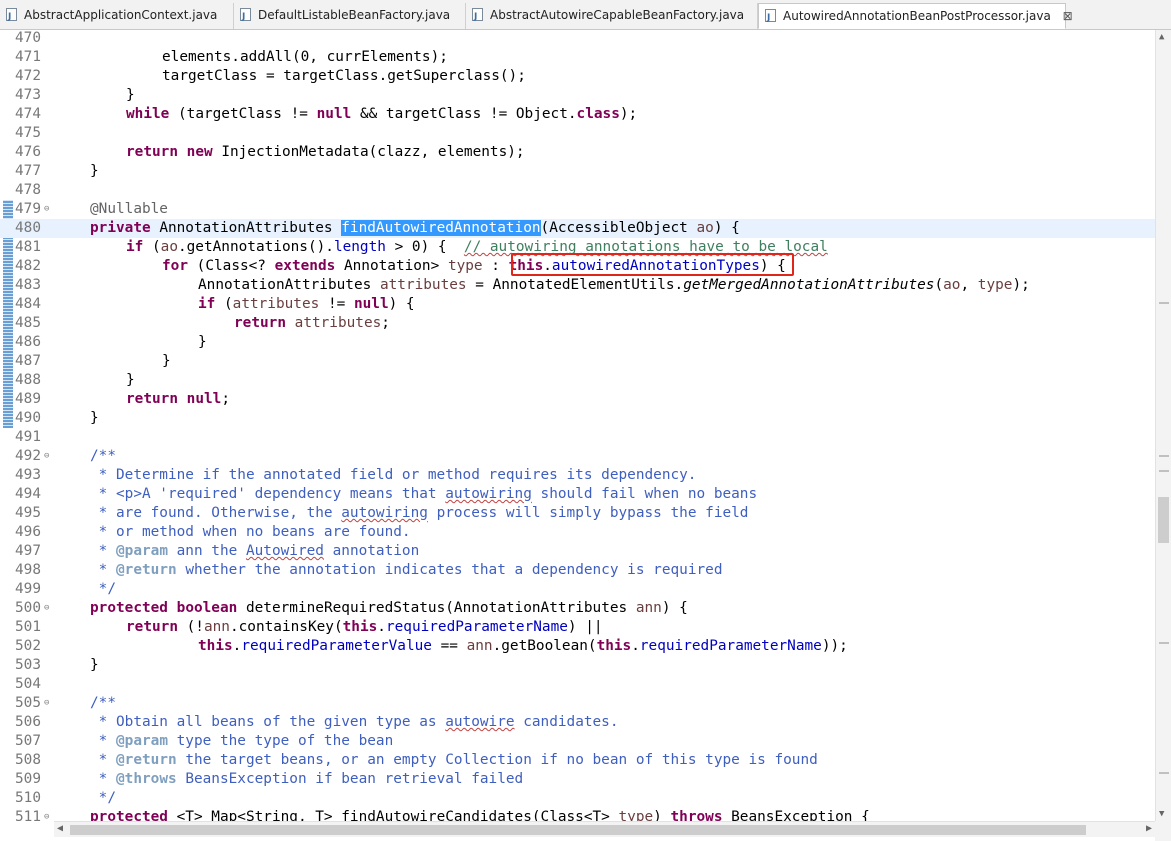 The image size is (1171, 841). Describe the element at coordinates (28, 627) in the screenshot. I see `line-number: 501` at that location.